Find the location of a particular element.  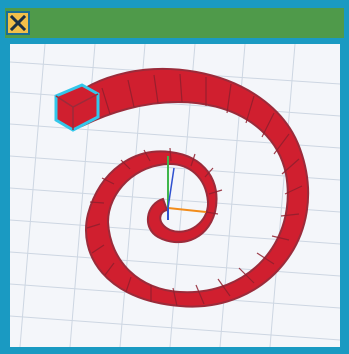

close-button is located at coordinates (18, 23).